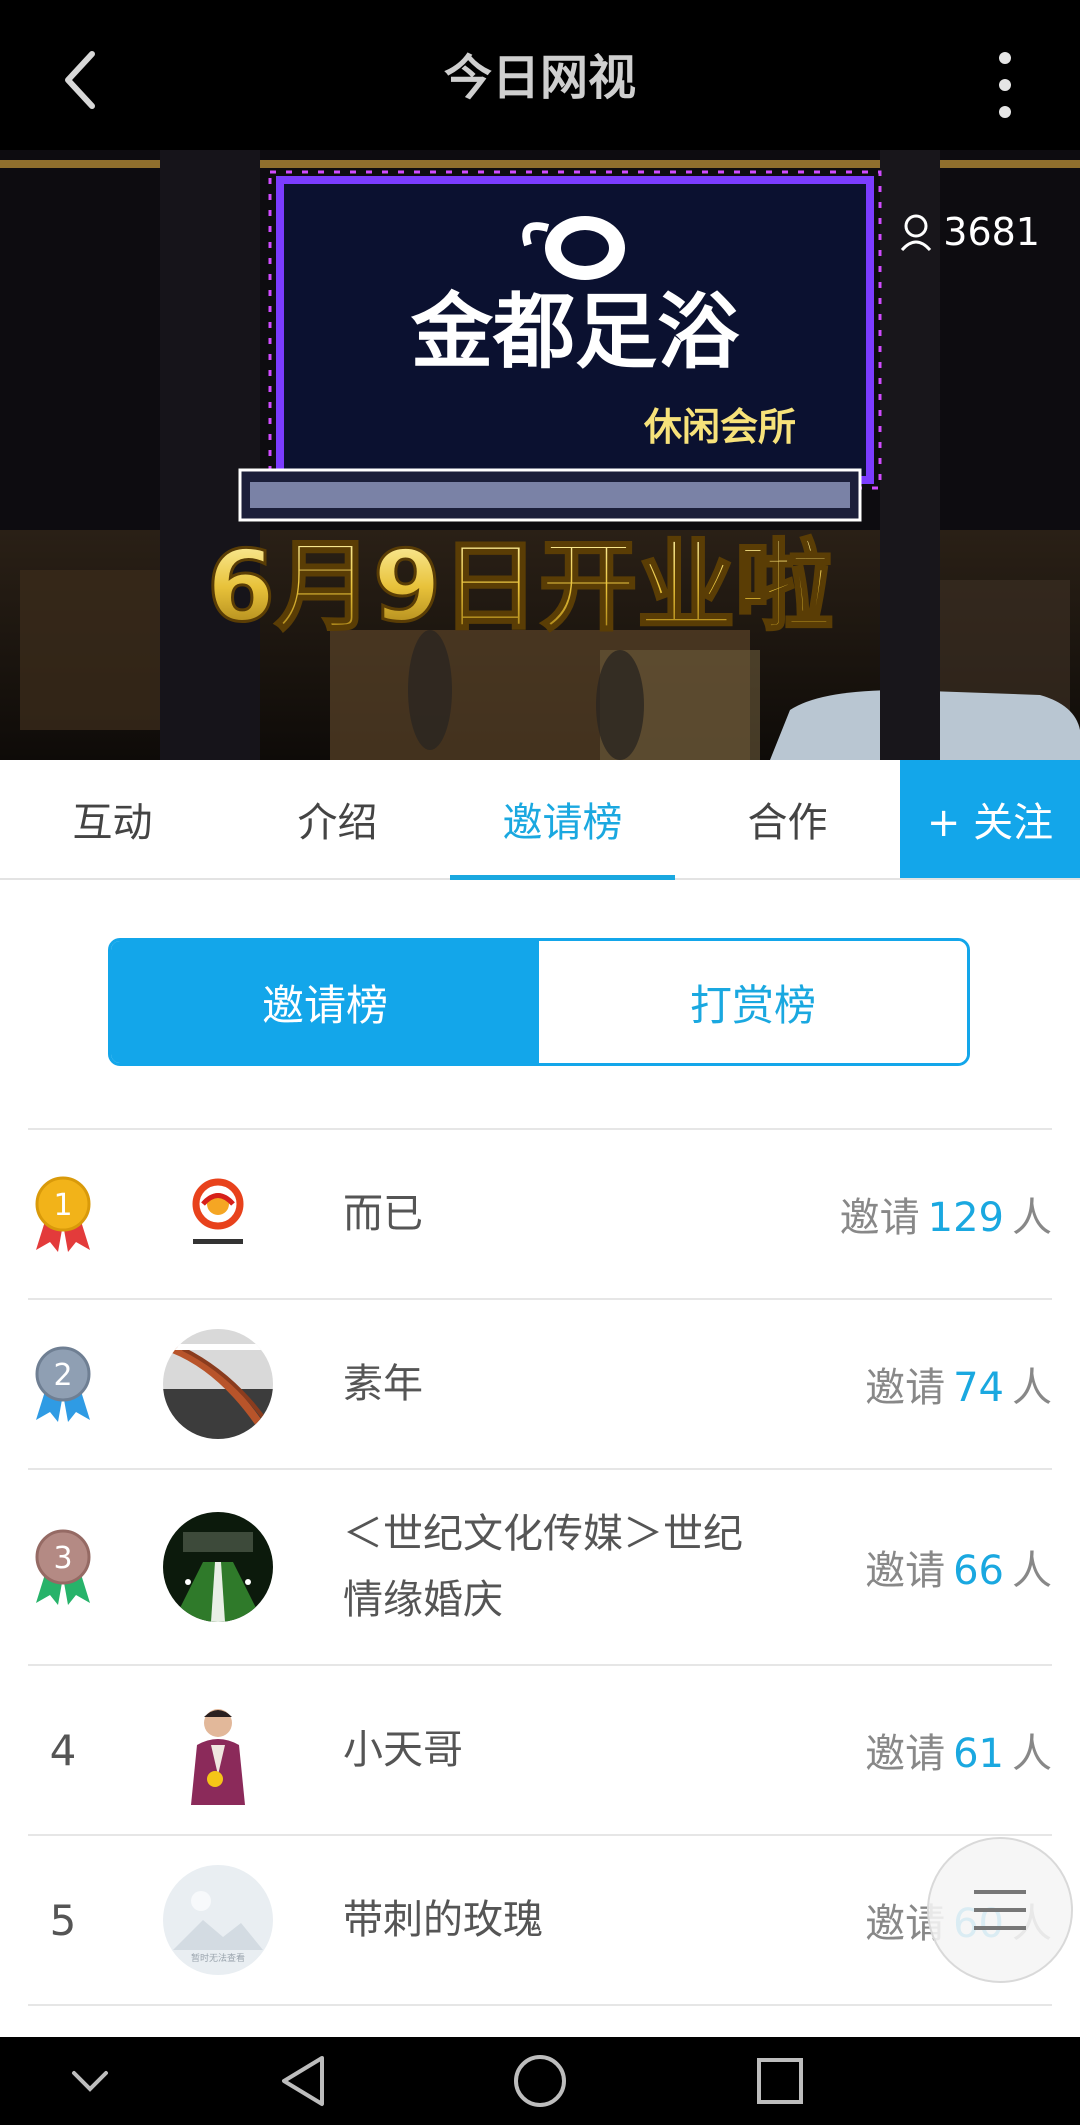 This screenshot has height=2125, width=1080. Describe the element at coordinates (965, 1218) in the screenshot. I see `invite-count-value: 129` at that location.